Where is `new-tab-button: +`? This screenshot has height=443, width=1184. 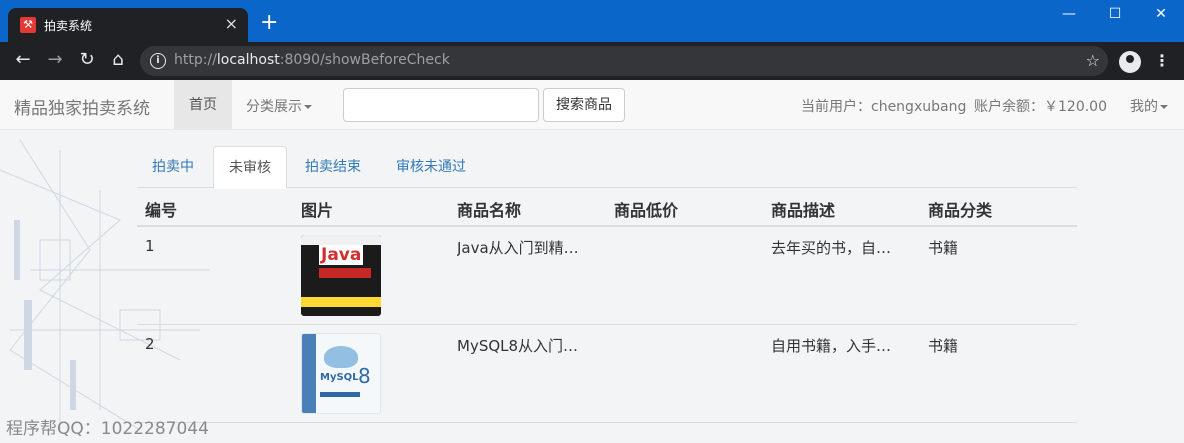 new-tab-button: + is located at coordinates (269, 23).